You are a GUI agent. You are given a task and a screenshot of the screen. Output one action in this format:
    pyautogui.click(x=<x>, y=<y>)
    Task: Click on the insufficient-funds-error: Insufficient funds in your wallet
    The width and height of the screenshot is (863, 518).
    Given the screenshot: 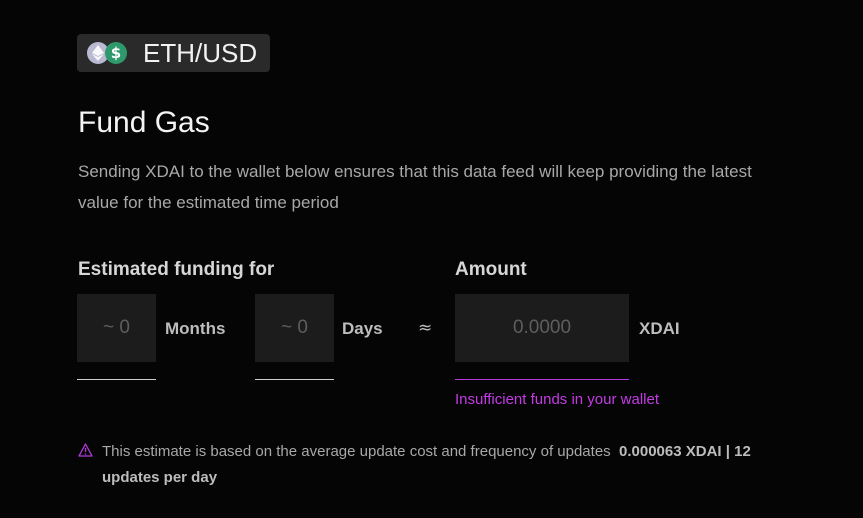 What is the action you would take?
    pyautogui.click(x=557, y=399)
    